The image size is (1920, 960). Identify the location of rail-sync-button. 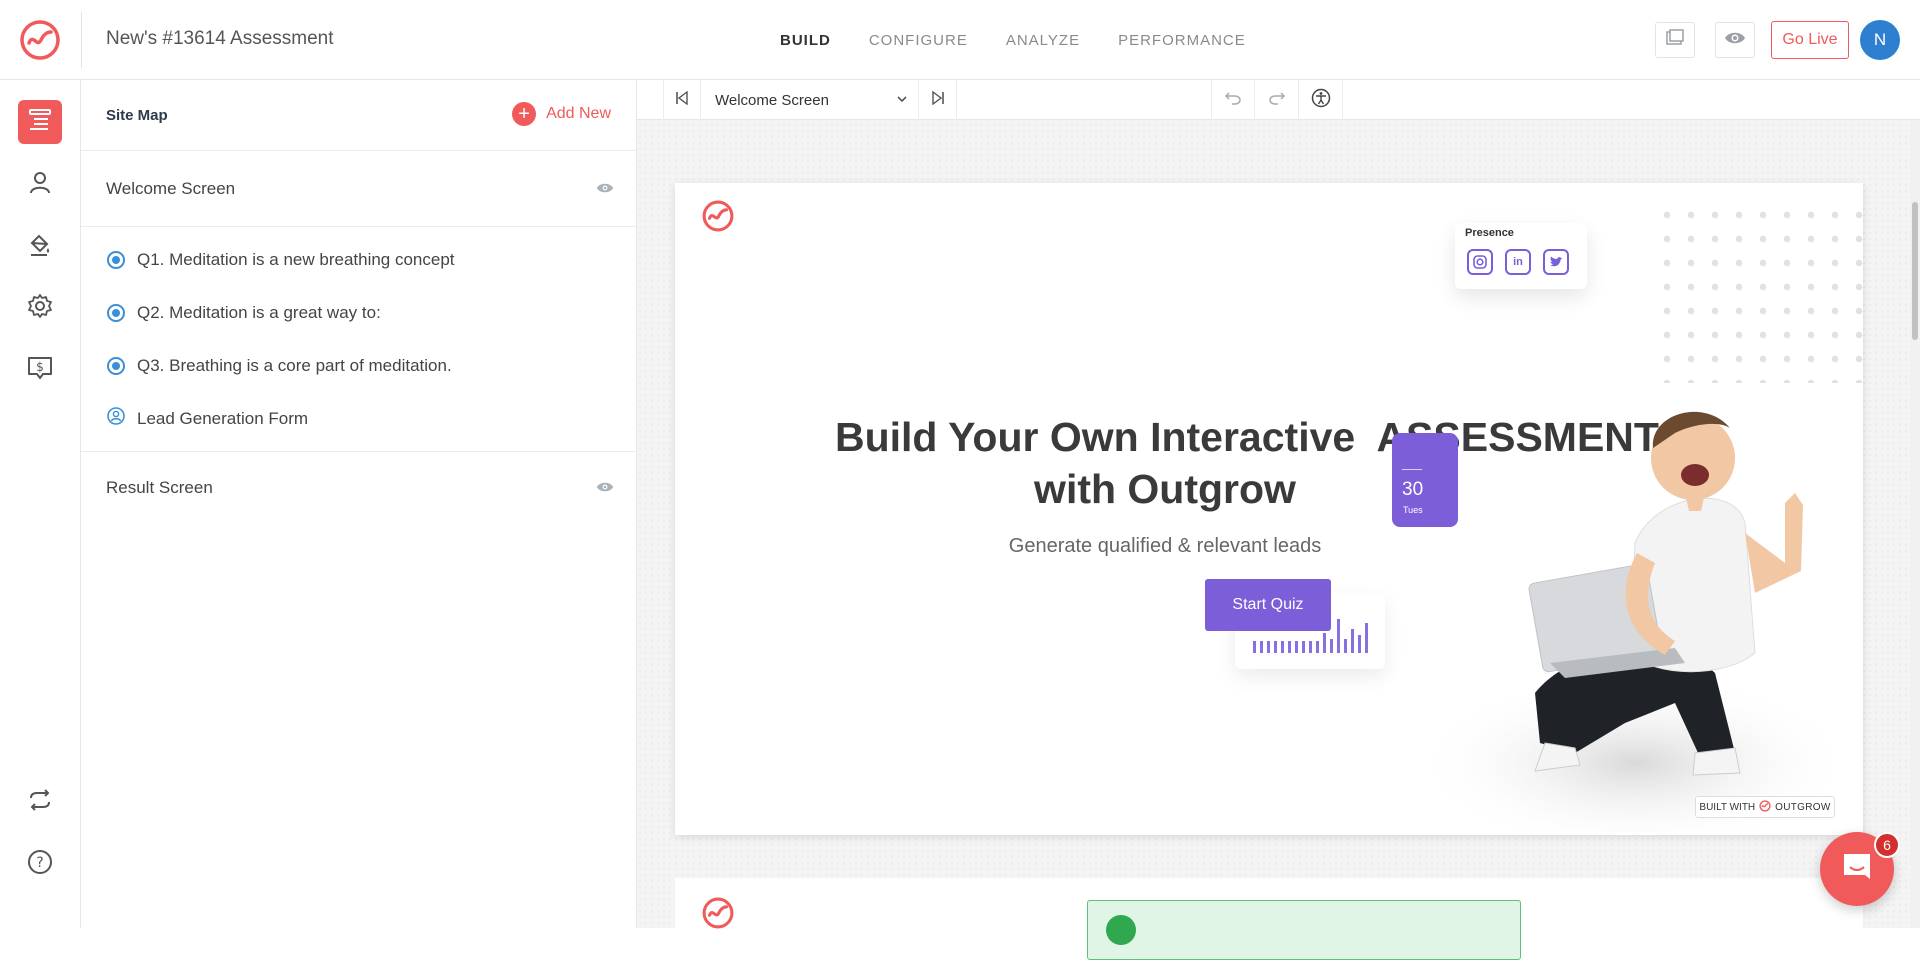
(40, 802).